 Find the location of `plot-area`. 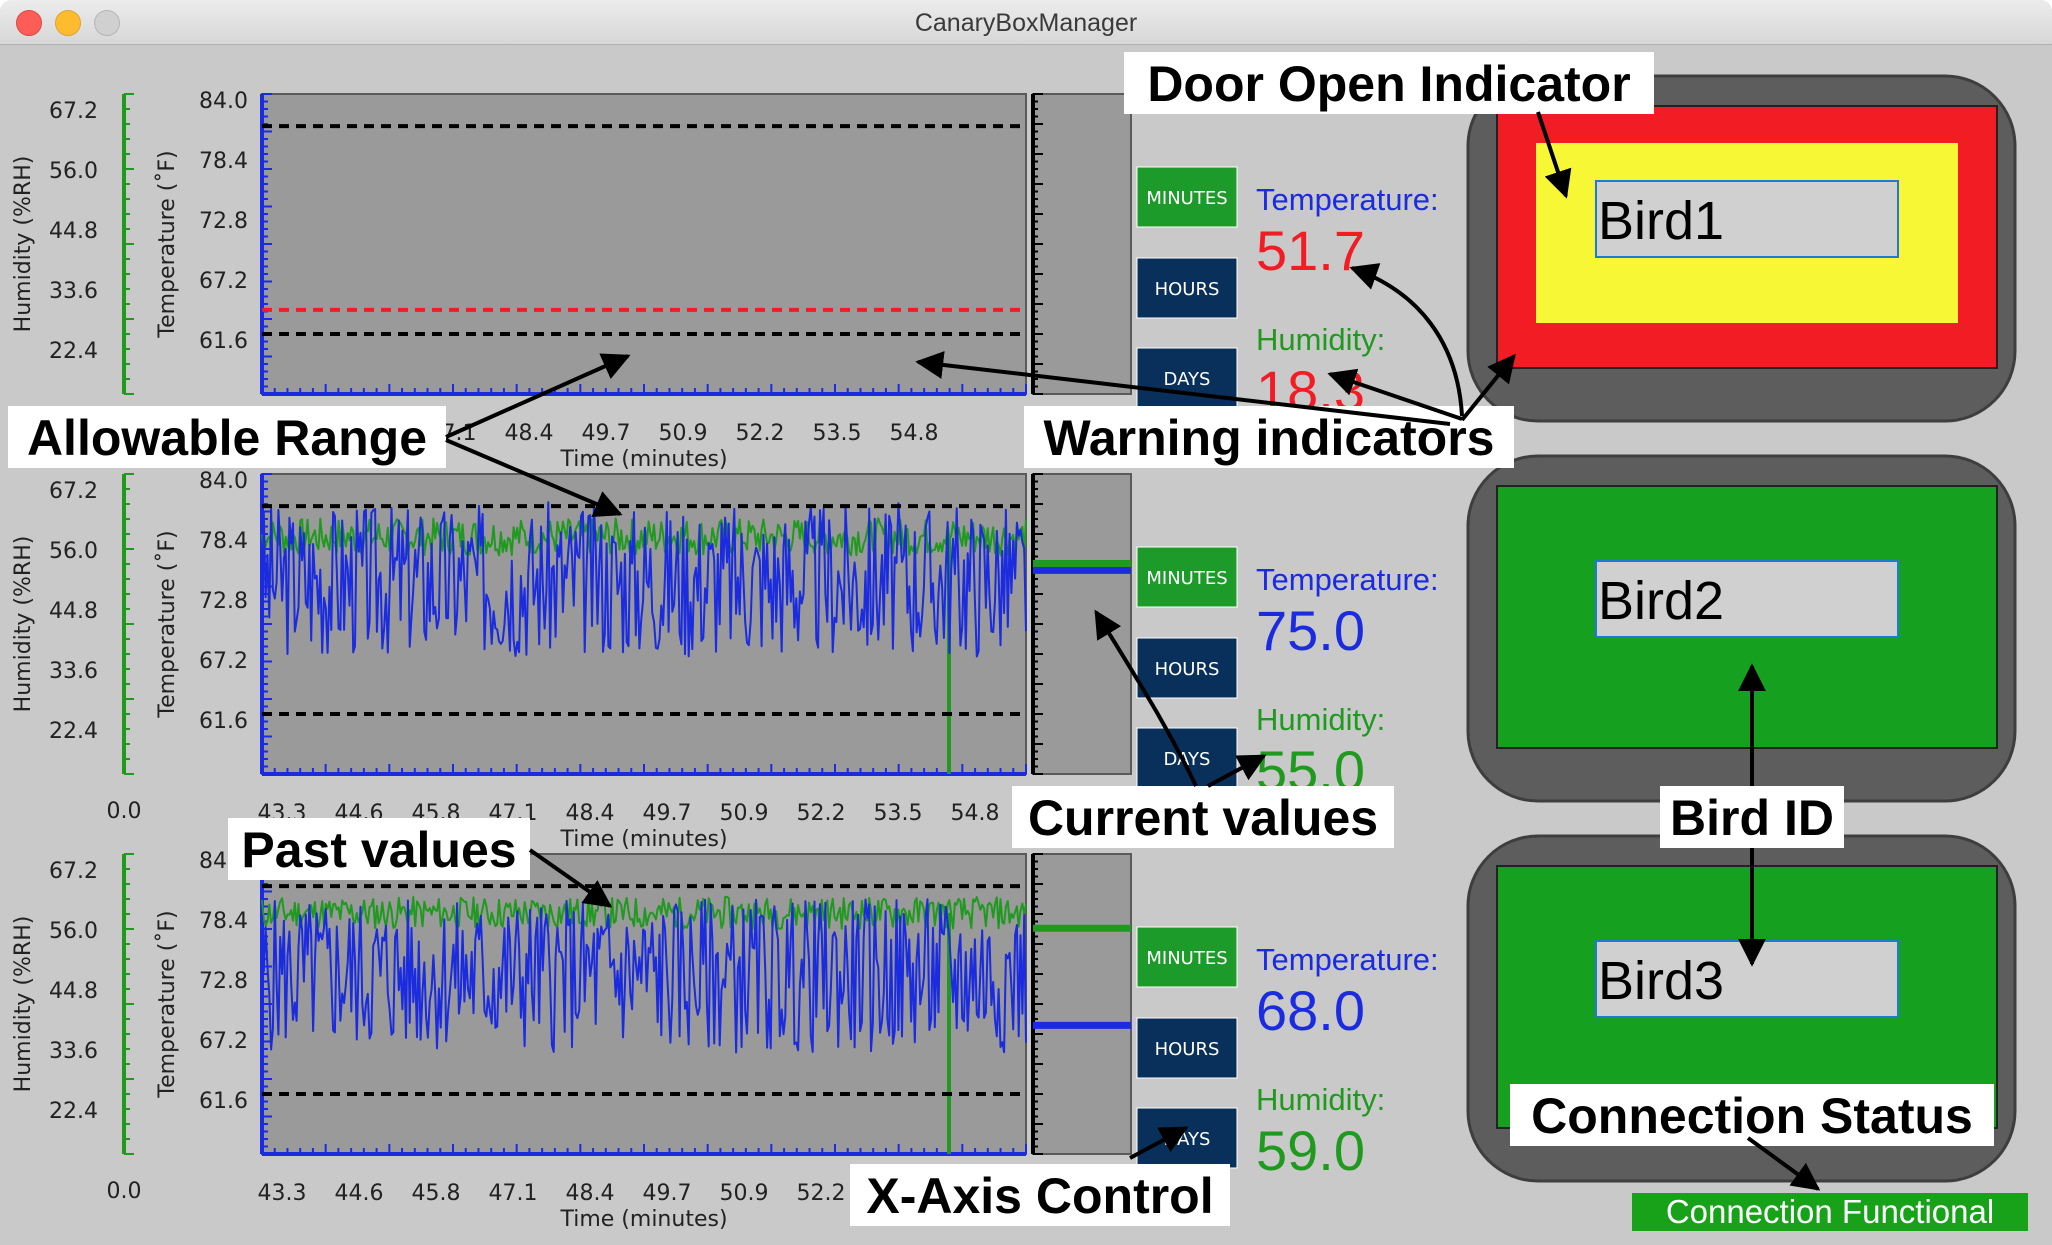

plot-area is located at coordinates (644, 244).